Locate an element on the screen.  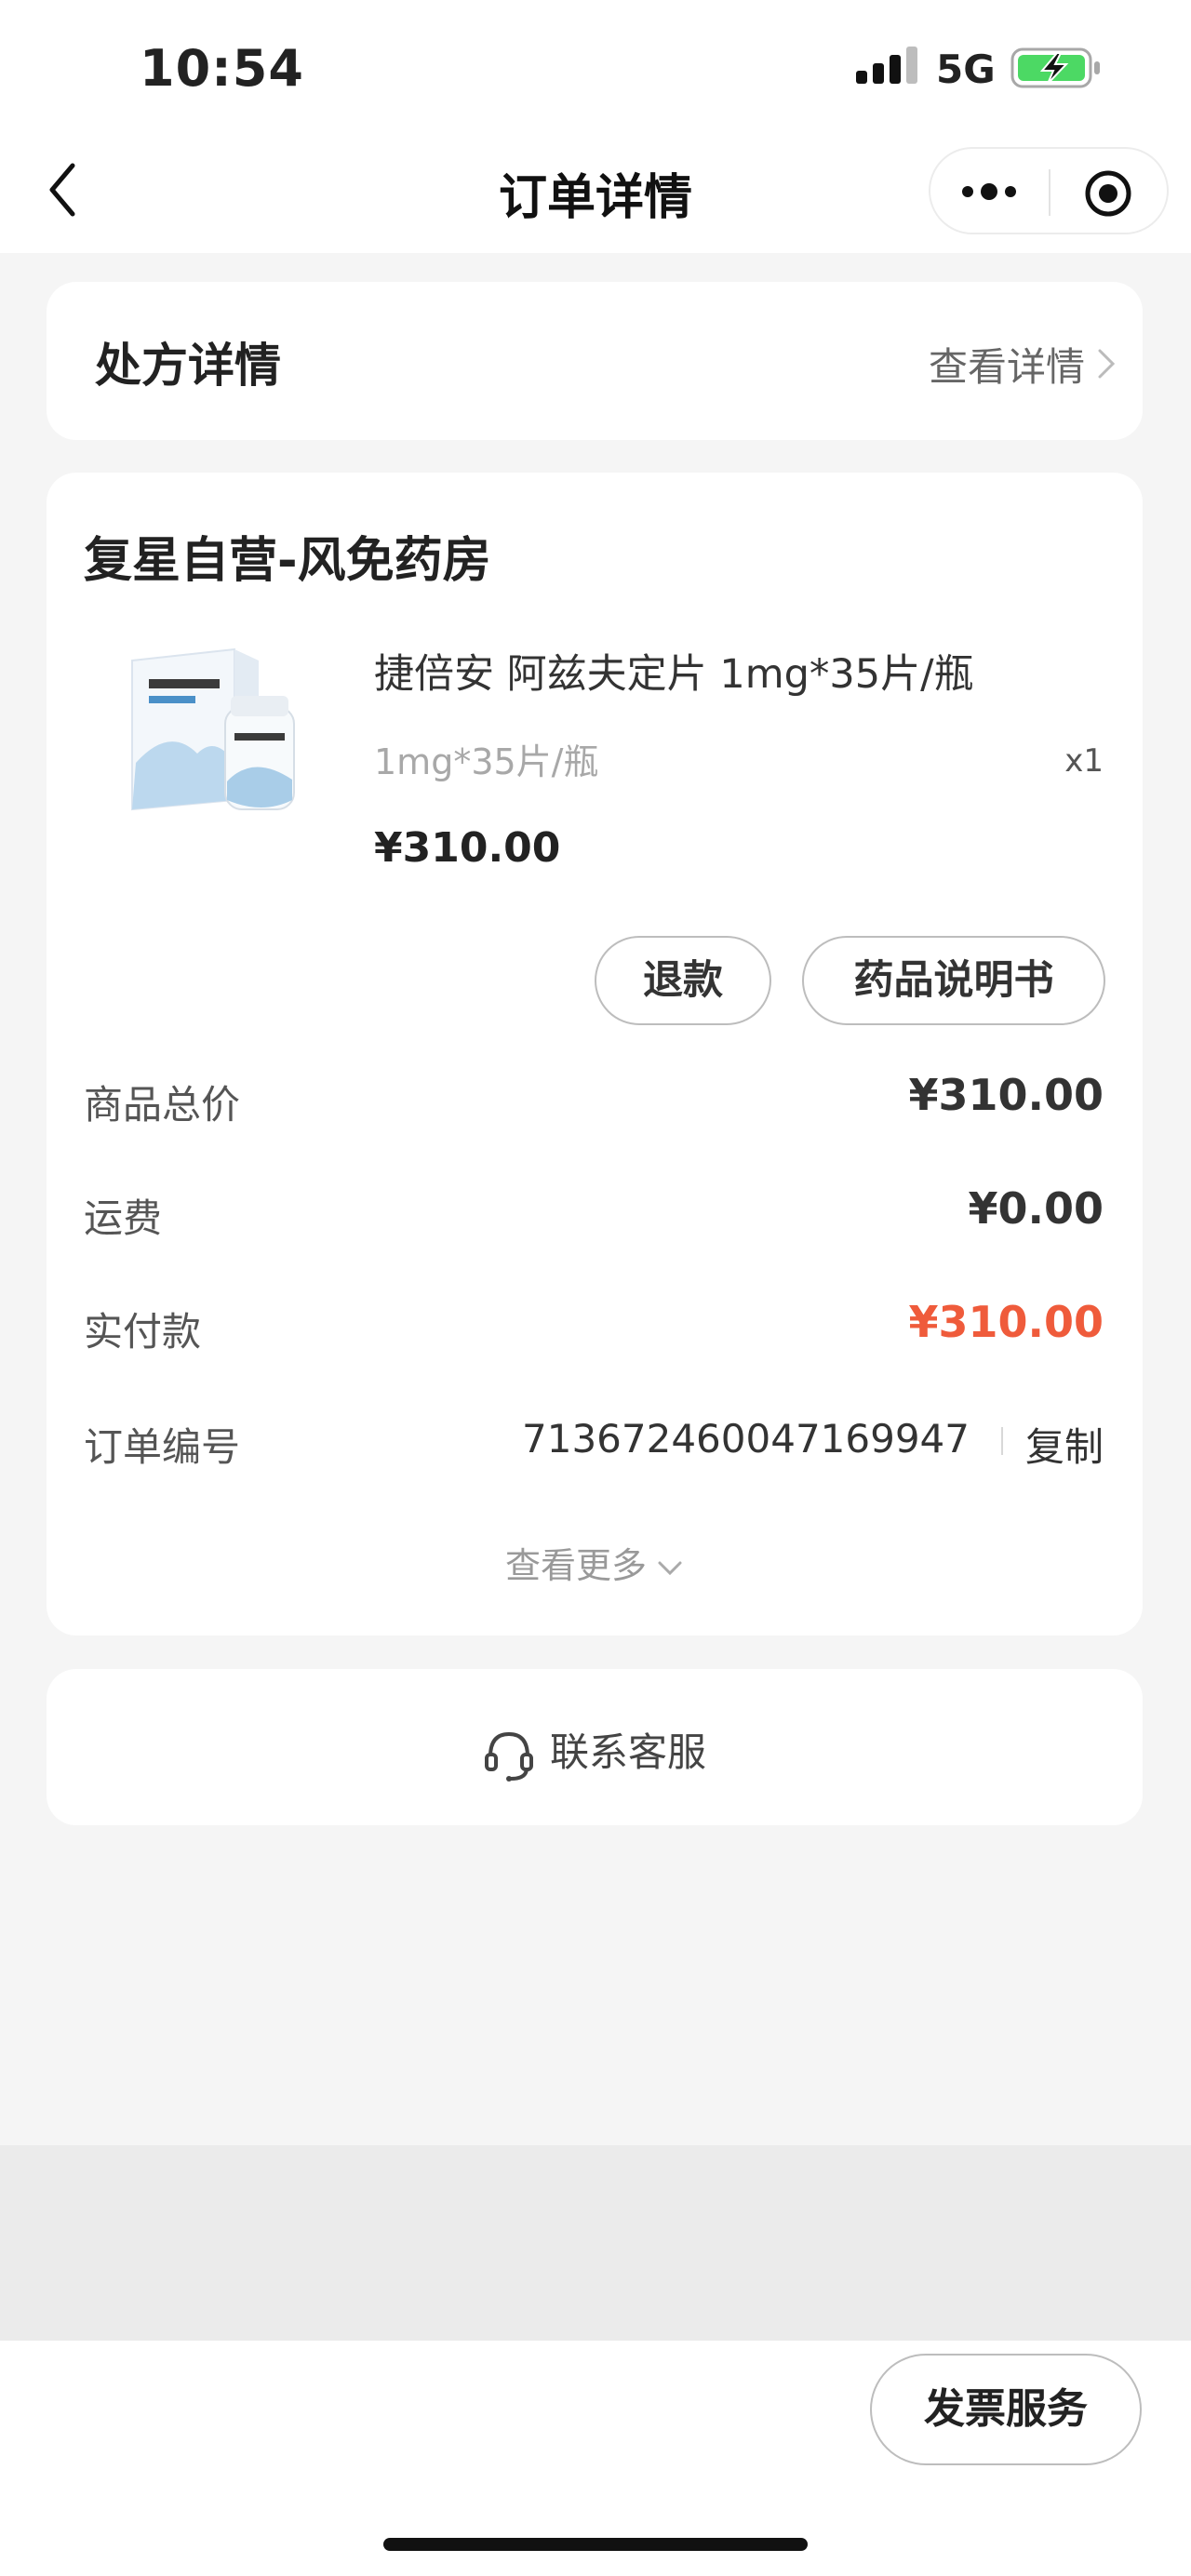
target-close-icon is located at coordinates (1108, 193).